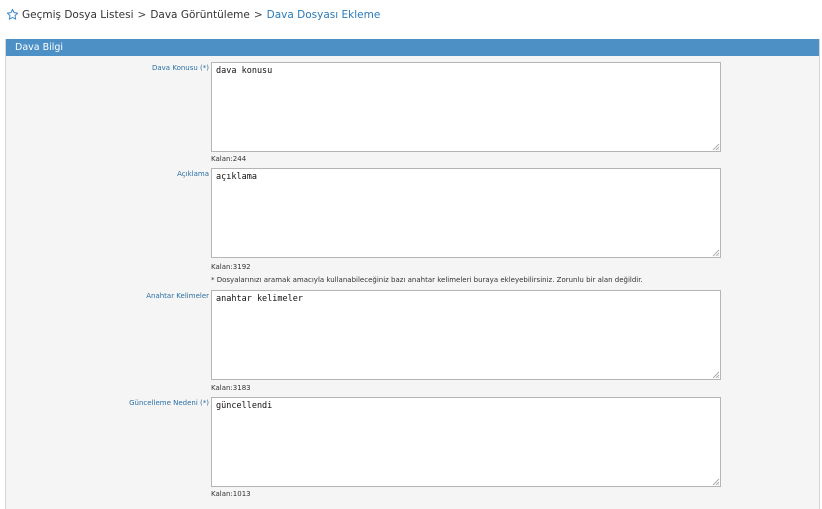 This screenshot has height=509, width=822. I want to click on remaining-count: Kalan:3192, so click(231, 267).